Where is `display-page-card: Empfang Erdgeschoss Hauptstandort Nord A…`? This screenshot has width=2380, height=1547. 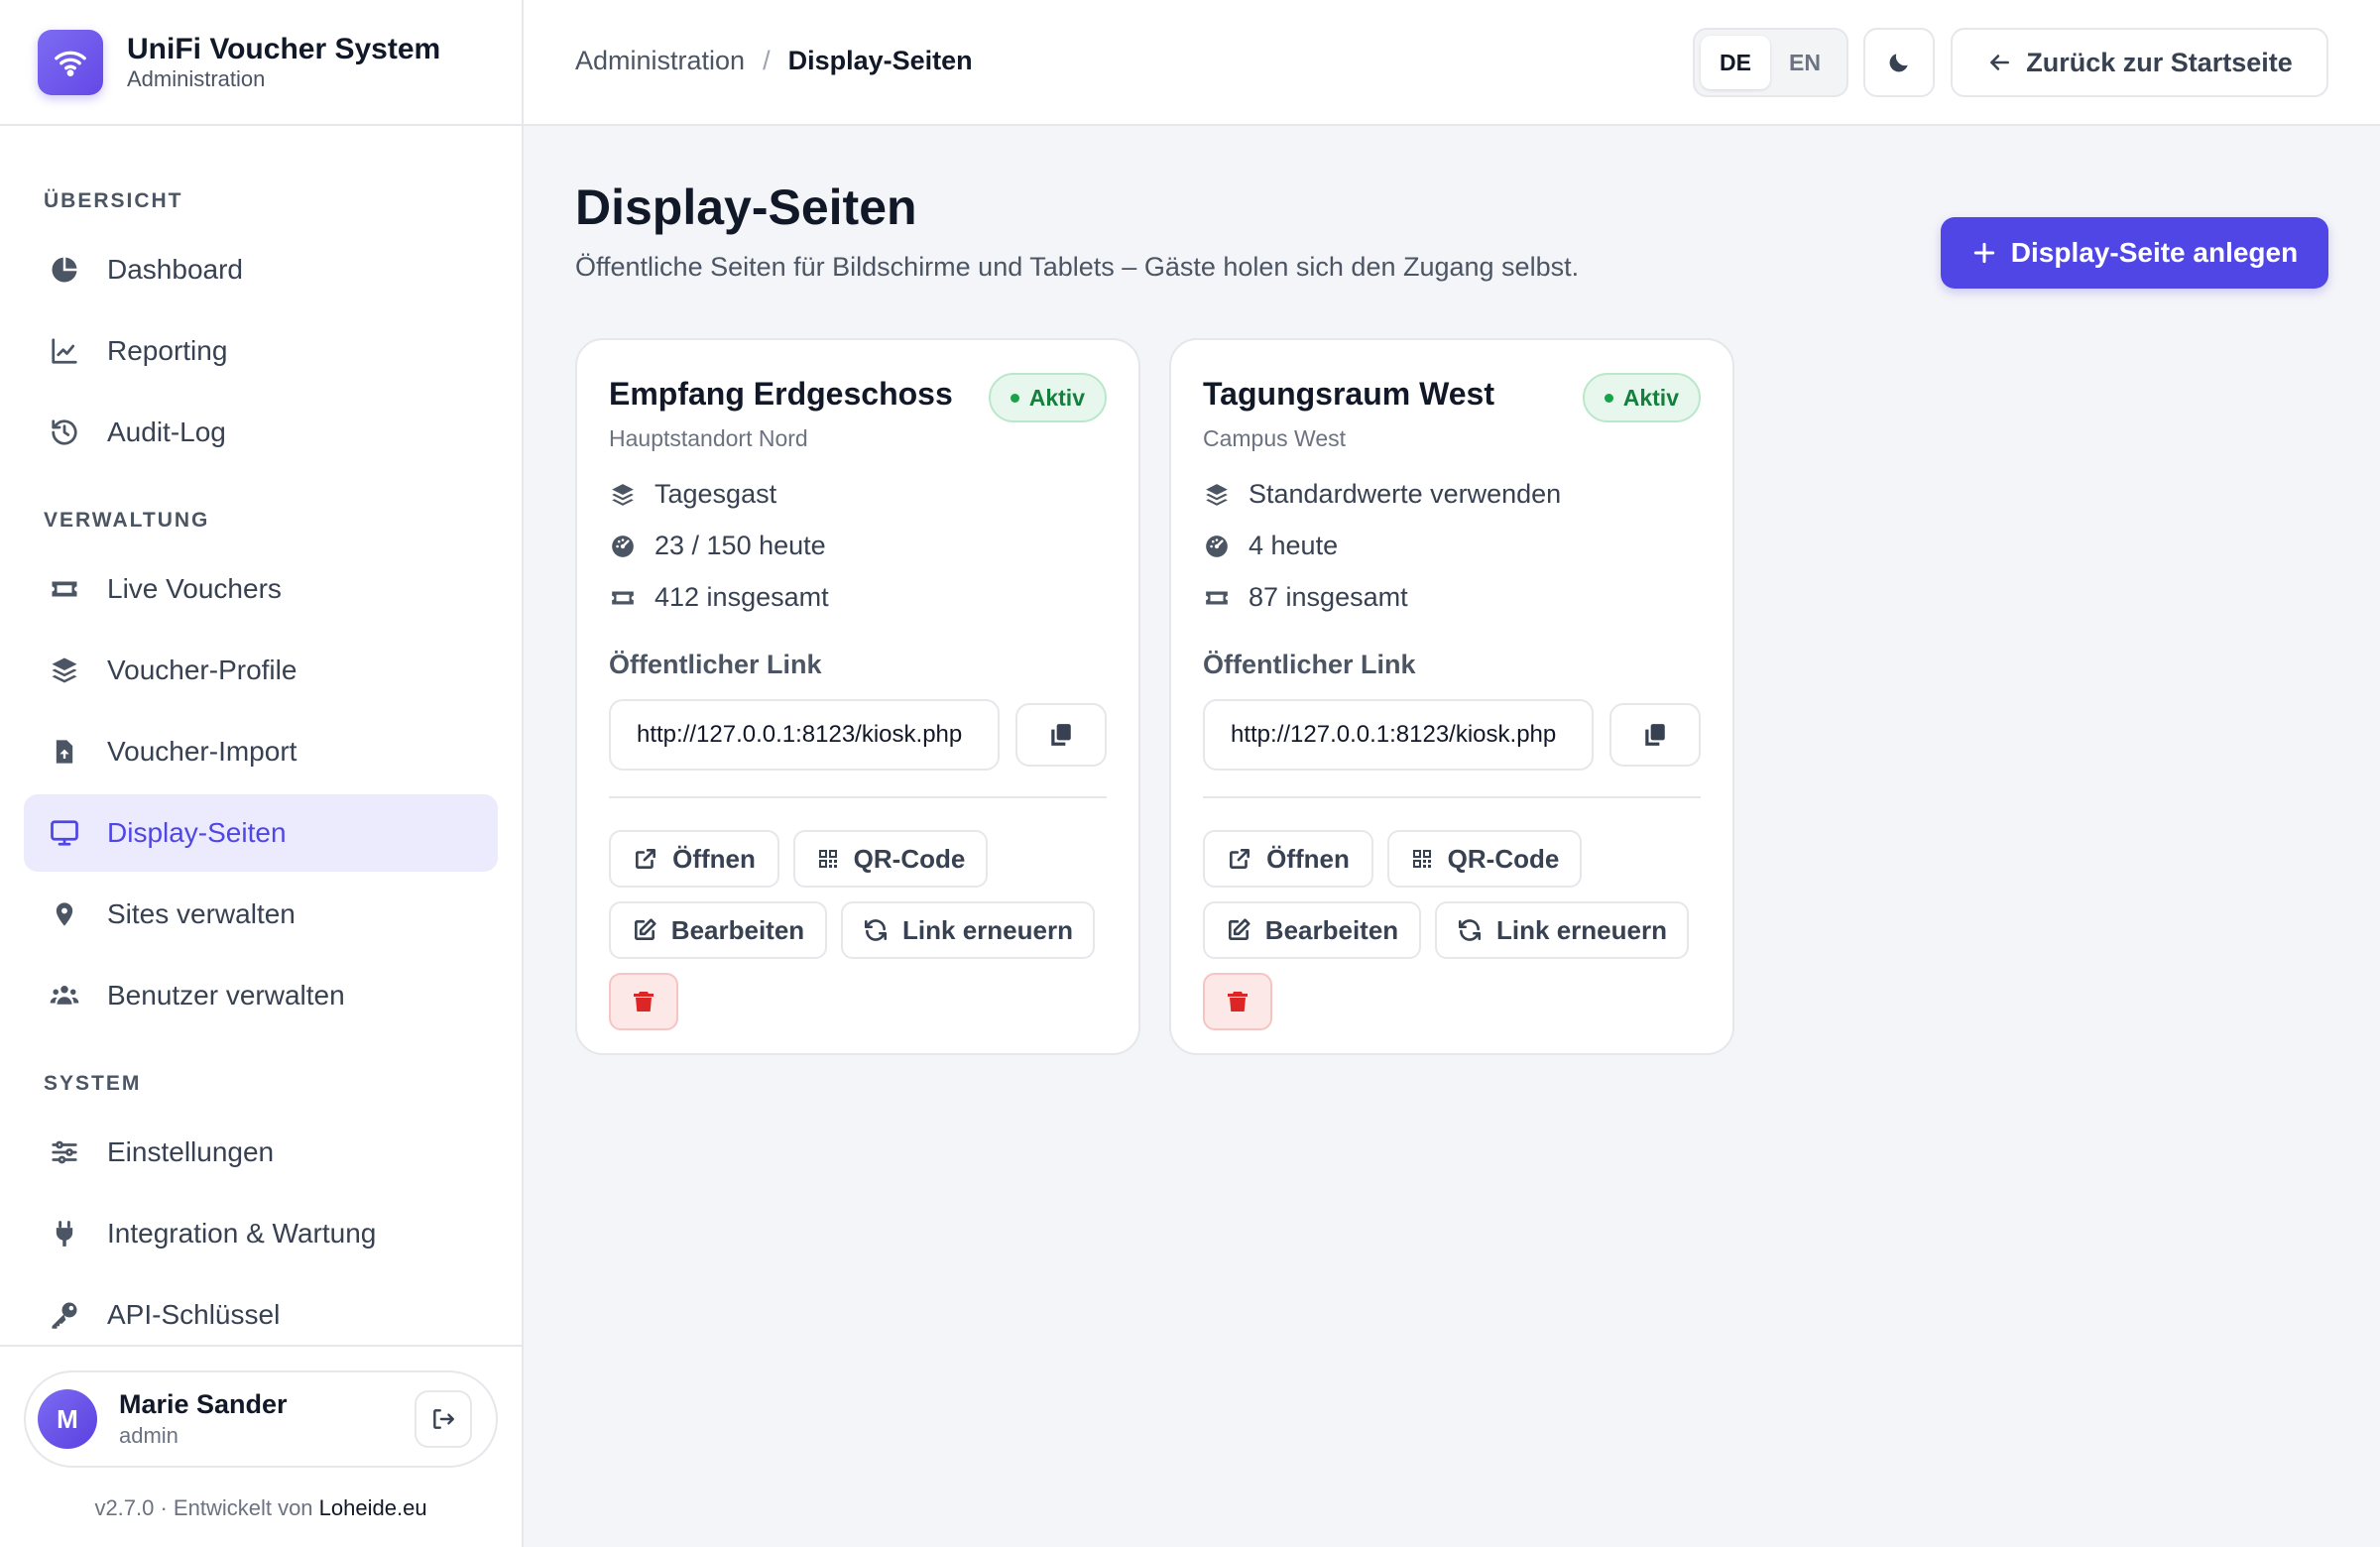
display-page-card: Empfang Erdgeschoss Hauptstandort Nord A… is located at coordinates (857, 696).